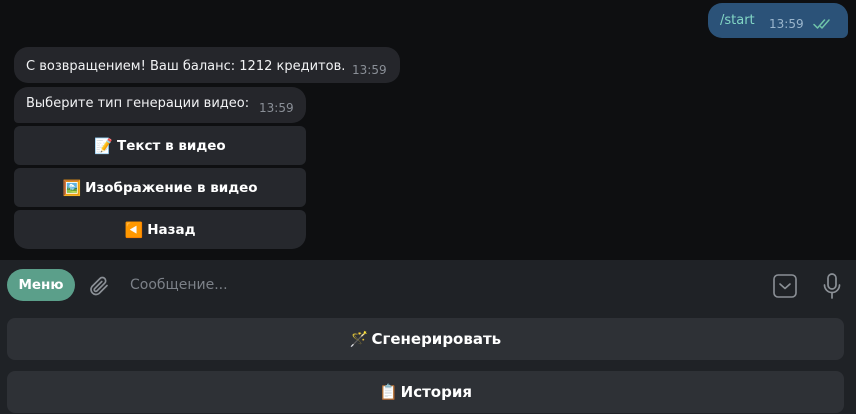  I want to click on double-check-icon, so click(823, 26).